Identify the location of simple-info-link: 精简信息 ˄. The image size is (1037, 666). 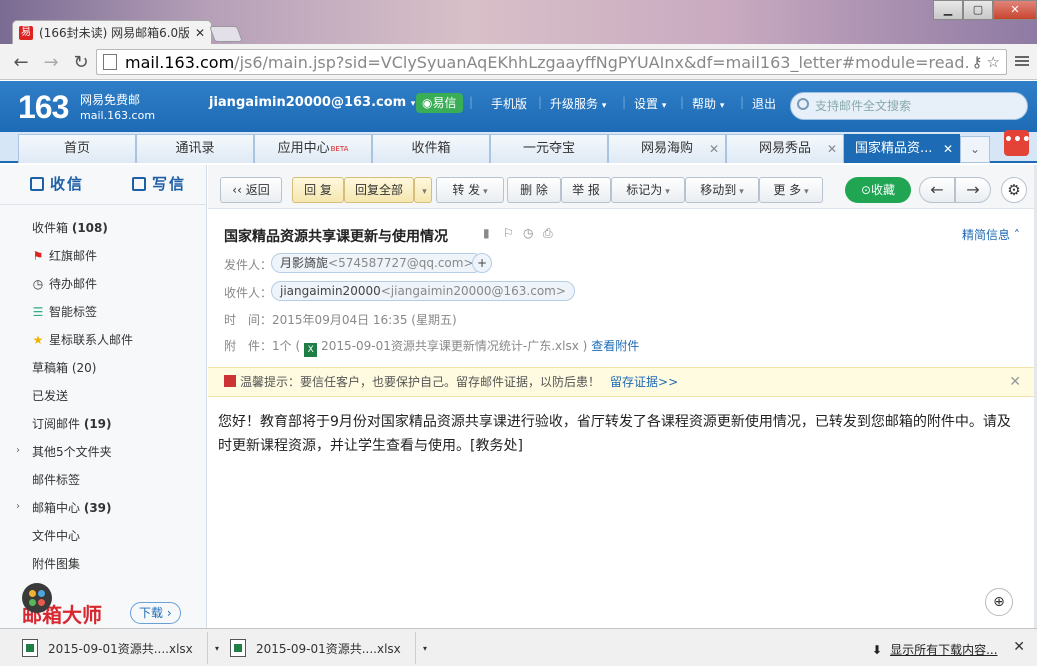
(991, 234).